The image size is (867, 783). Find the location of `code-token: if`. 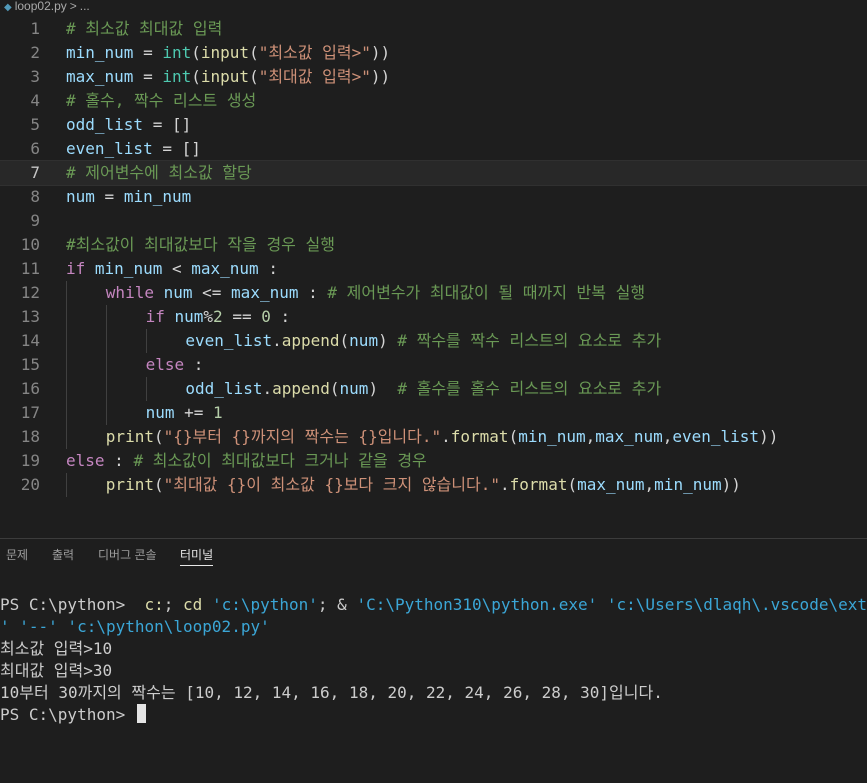

code-token: if is located at coordinates (155, 316).